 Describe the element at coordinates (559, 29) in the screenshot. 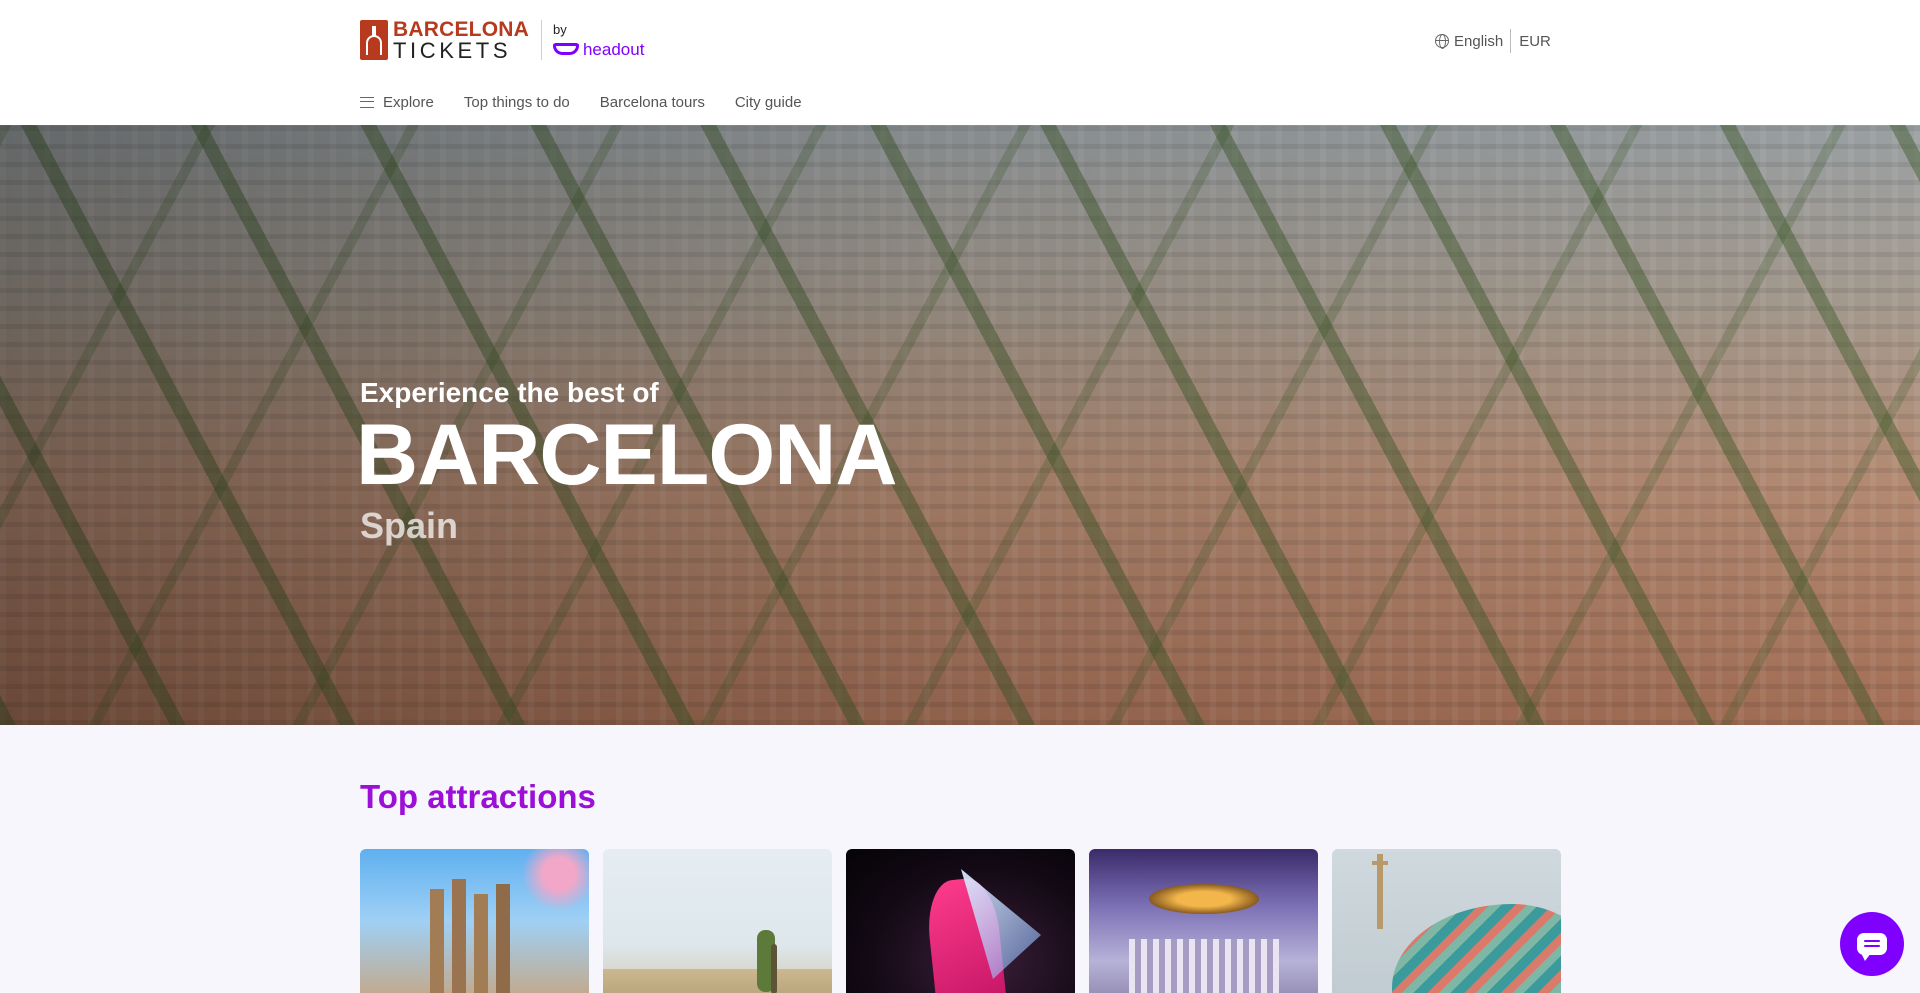

I see `logo-by-text: by` at that location.